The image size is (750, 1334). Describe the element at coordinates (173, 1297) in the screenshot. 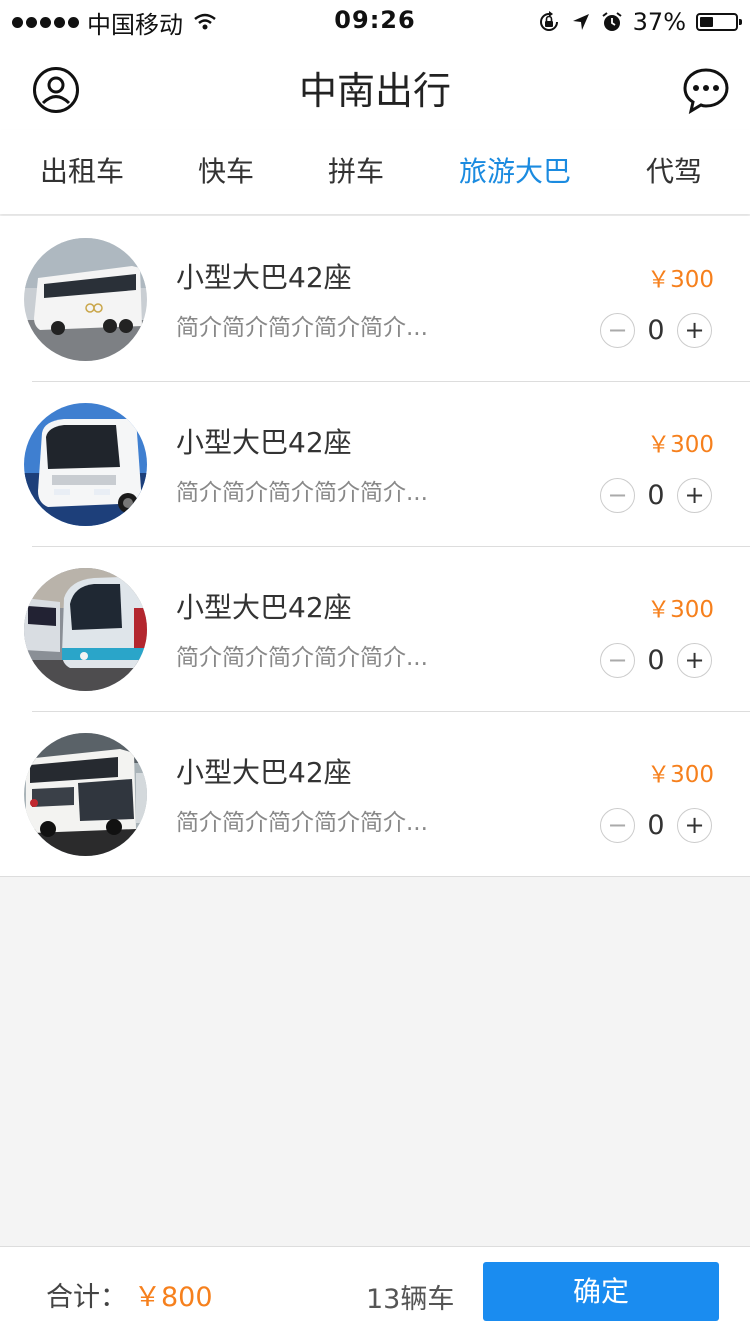

I see `total-price: ￥800` at that location.